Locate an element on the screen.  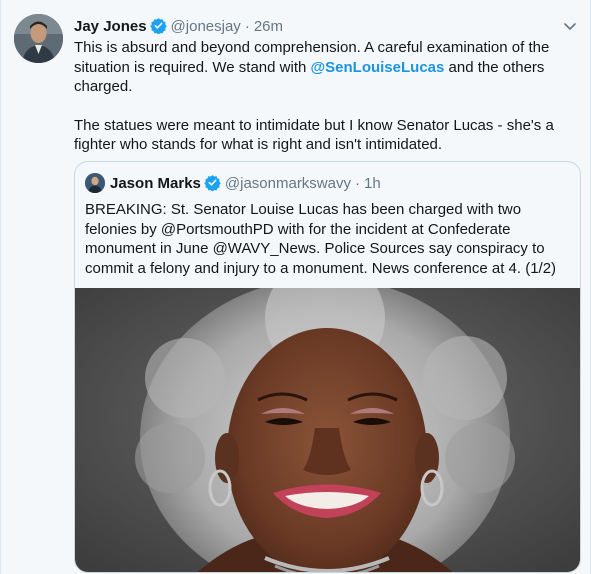
author-avatar is located at coordinates (38, 38).